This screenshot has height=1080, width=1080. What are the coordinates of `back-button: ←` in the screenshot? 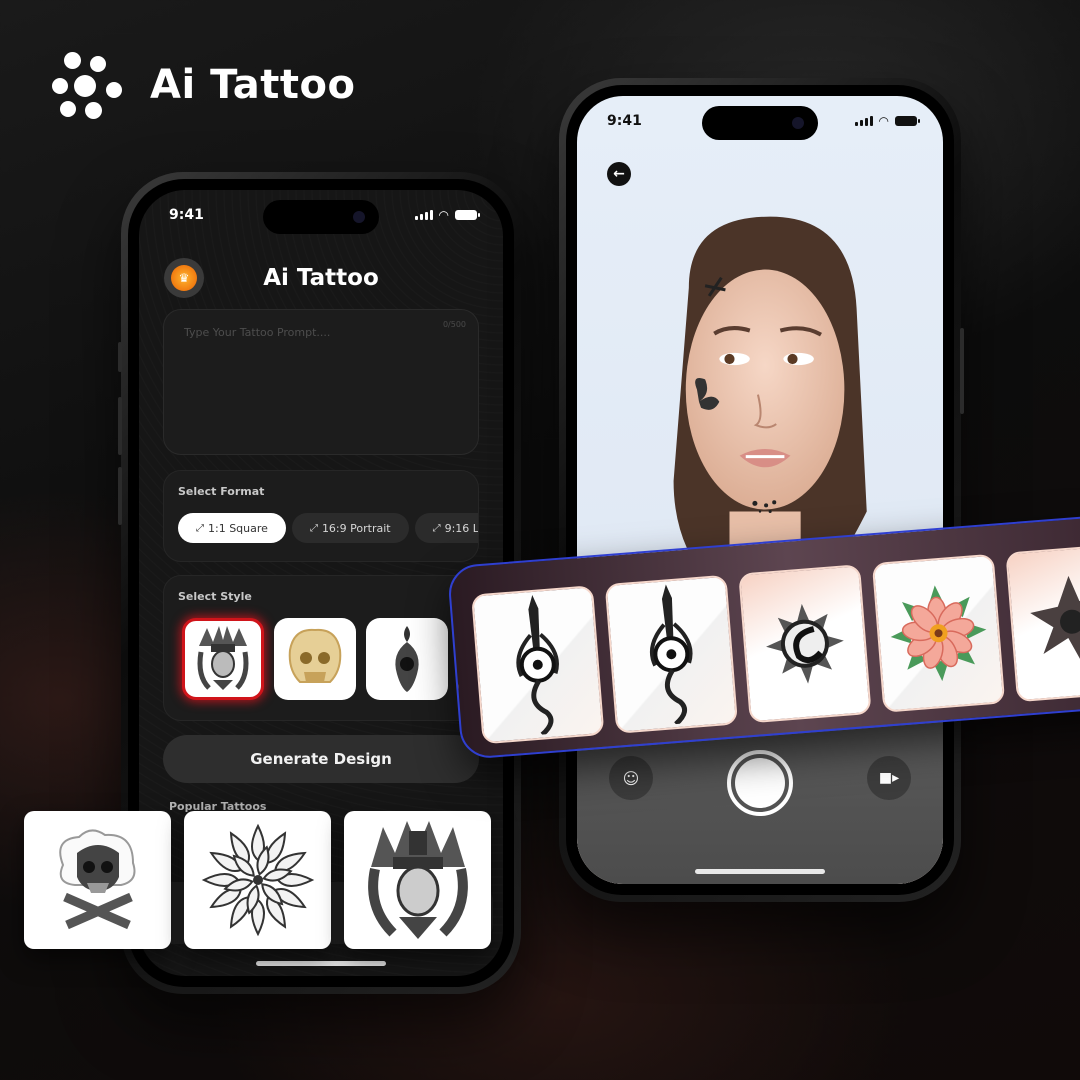 It's located at (619, 174).